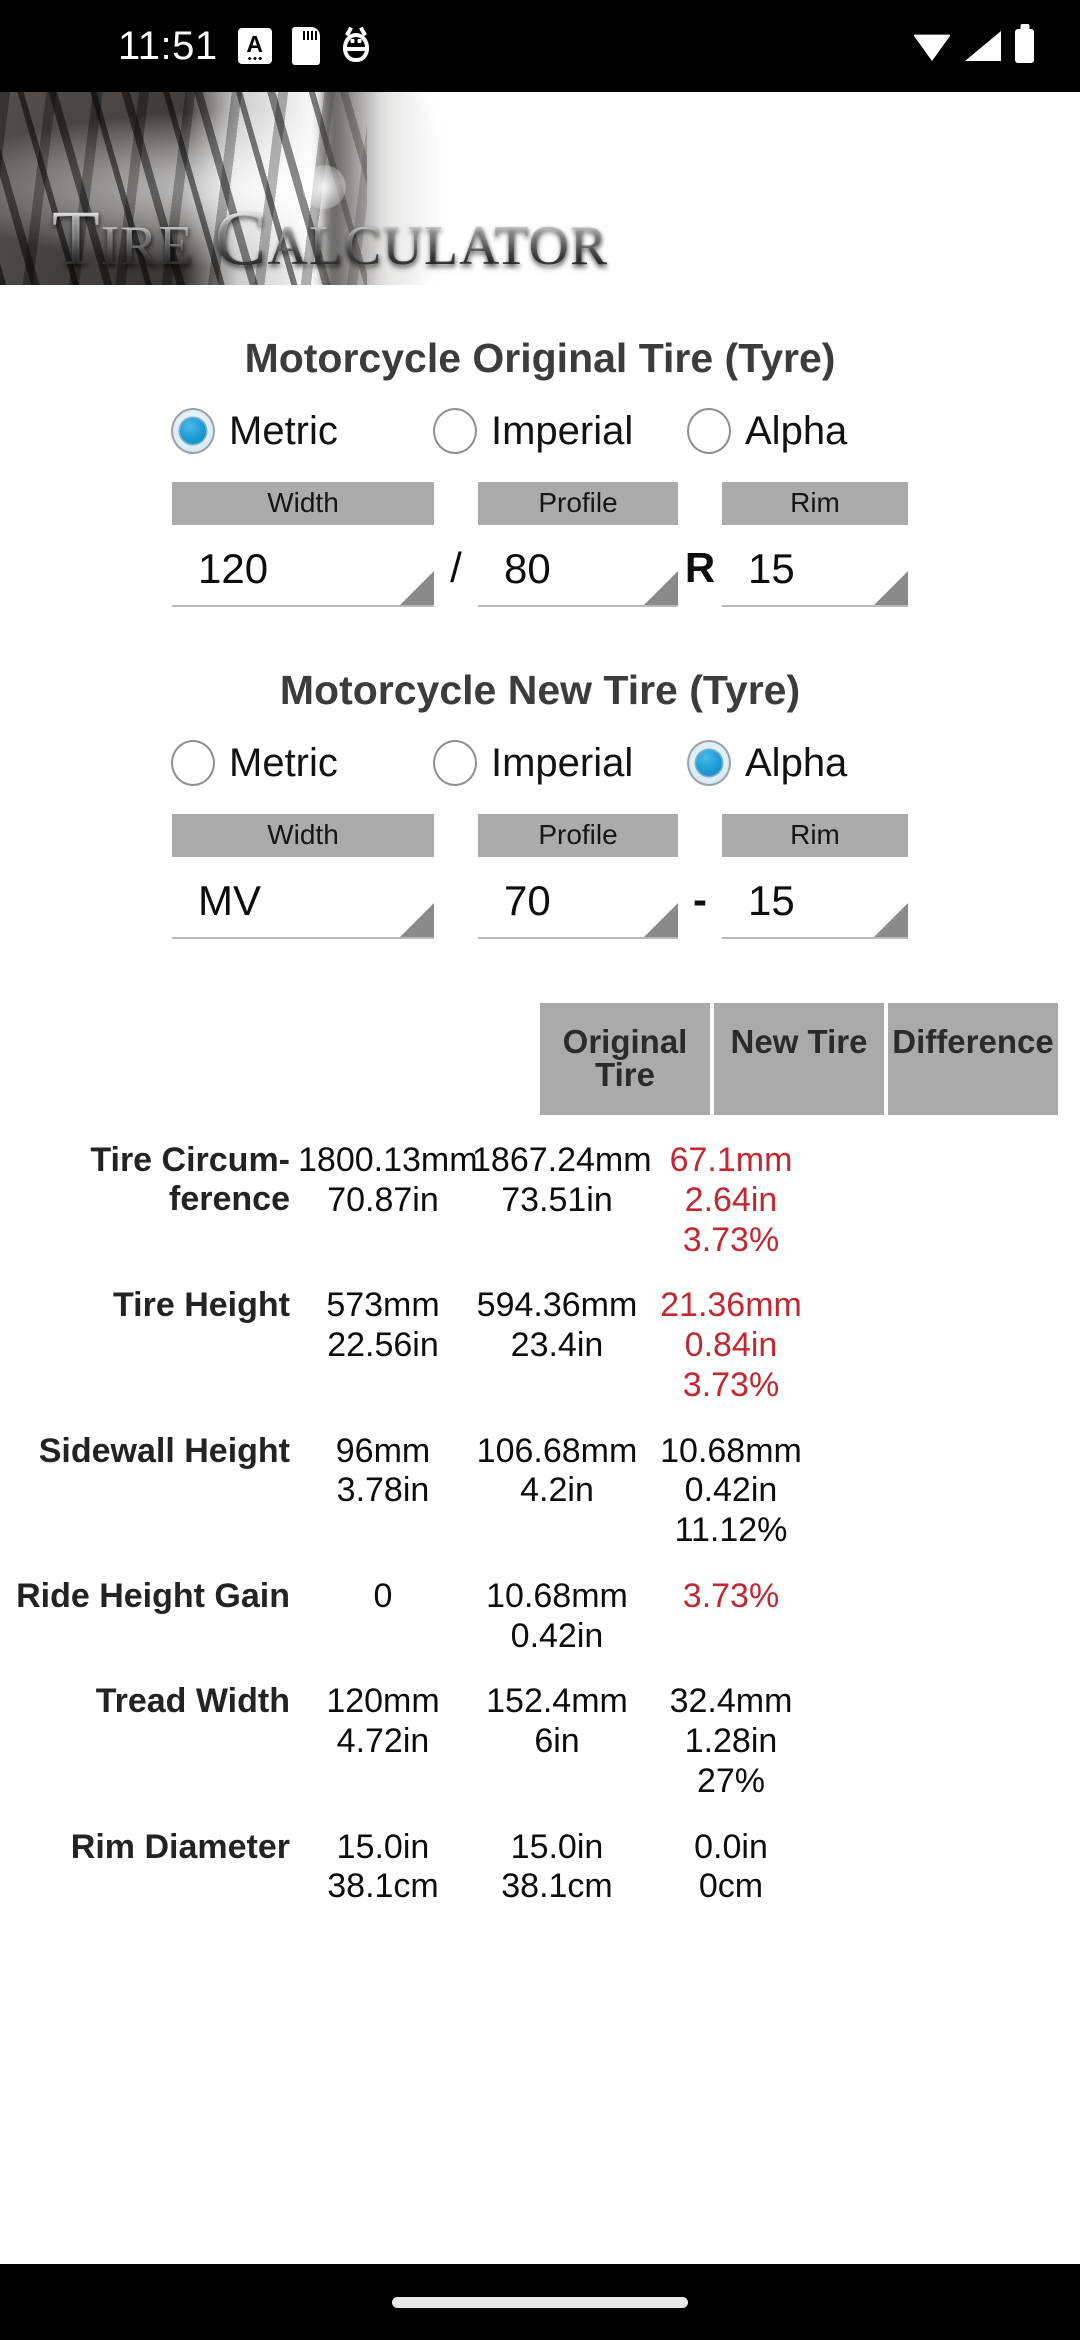 The width and height of the screenshot is (1080, 2340). I want to click on home-gesture-pill, so click(540, 2302).